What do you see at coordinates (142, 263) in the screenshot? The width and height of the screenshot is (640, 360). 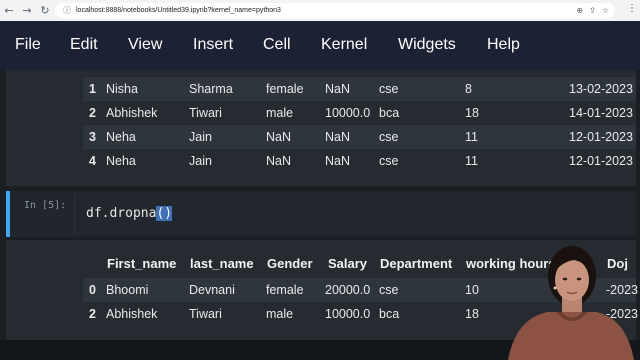 I see `column-header: First_name` at bounding box center [142, 263].